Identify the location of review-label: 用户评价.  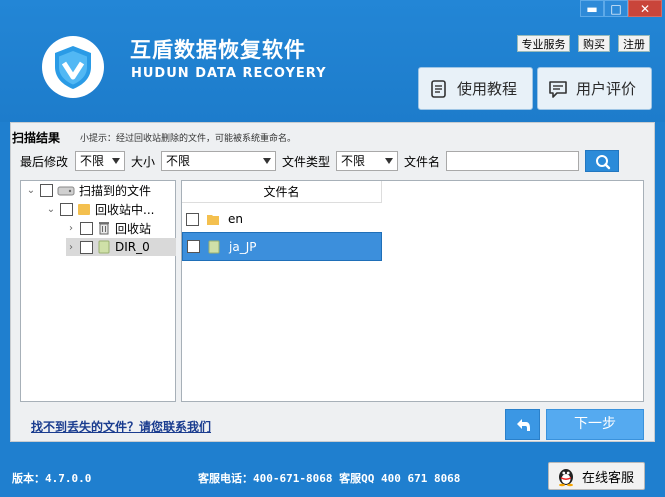
(606, 89).